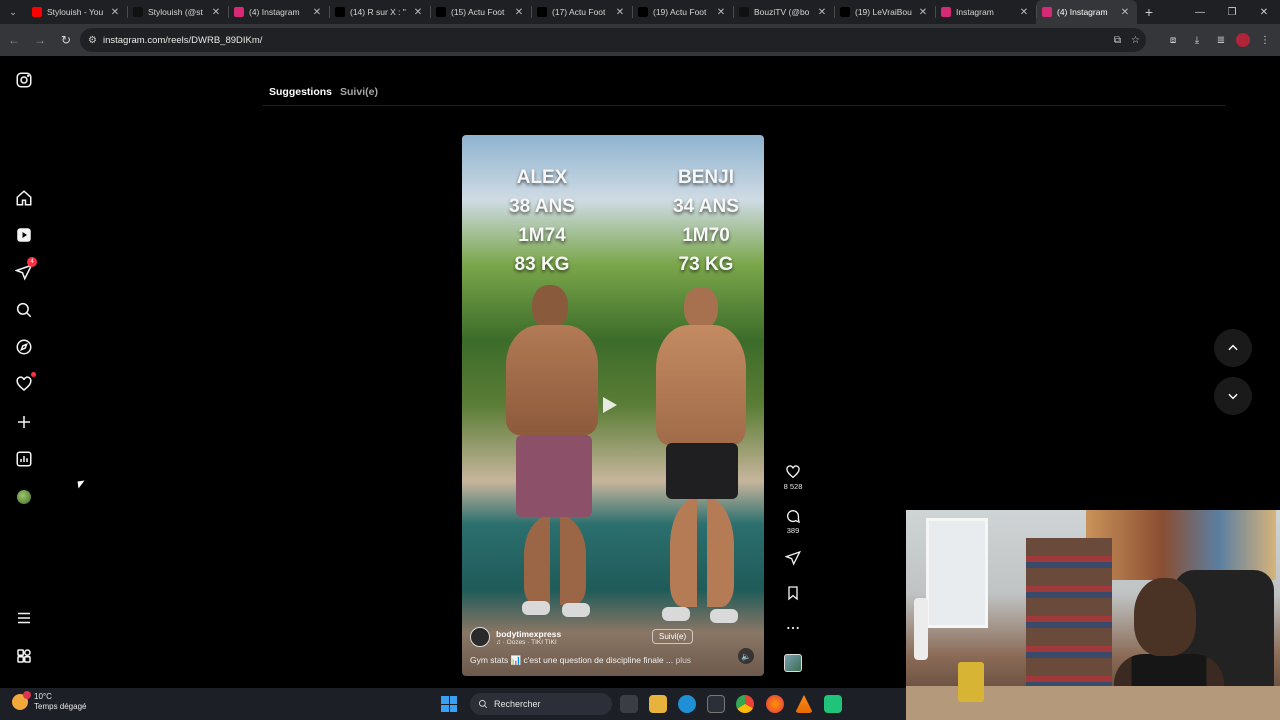 Image resolution: width=1280 pixels, height=720 pixels. What do you see at coordinates (24, 618) in the screenshot?
I see `more-menu-icon` at bounding box center [24, 618].